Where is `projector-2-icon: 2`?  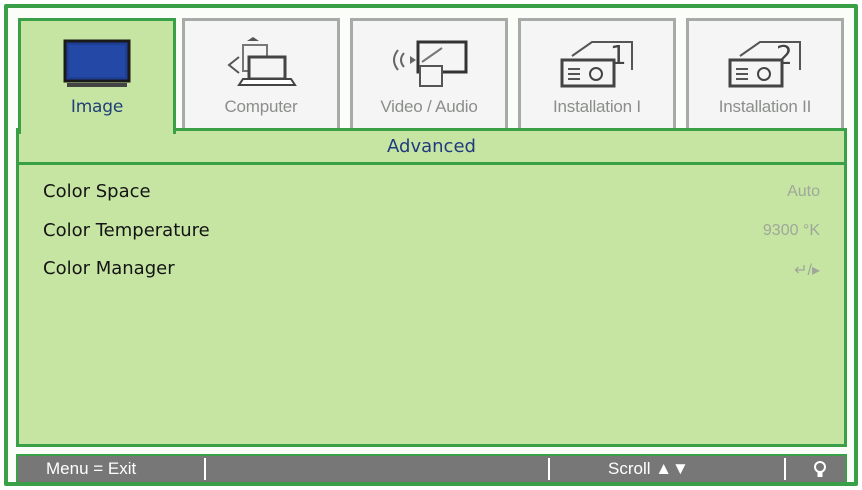
projector-2-icon: 2 is located at coordinates (765, 64).